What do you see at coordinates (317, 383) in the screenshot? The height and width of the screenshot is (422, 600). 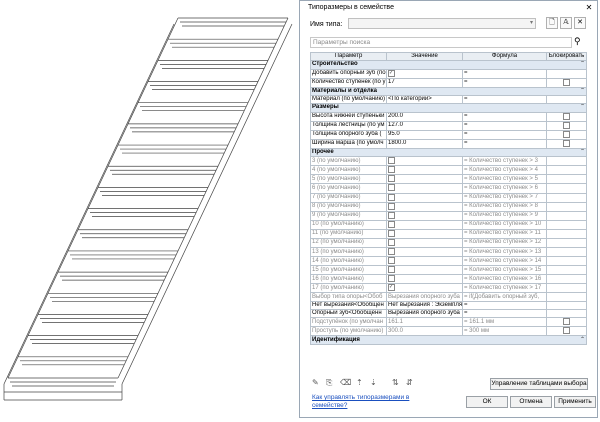 I see `edit-parameter-icon: ✎` at bounding box center [317, 383].